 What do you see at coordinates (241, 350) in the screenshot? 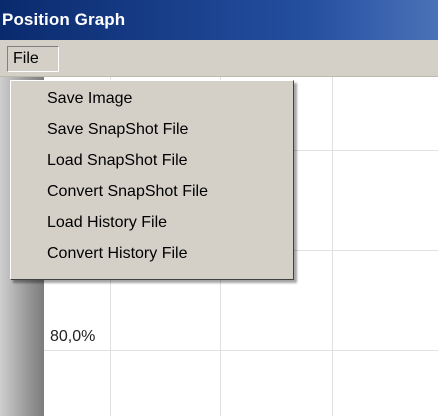
I see `gridline-horizontal` at bounding box center [241, 350].